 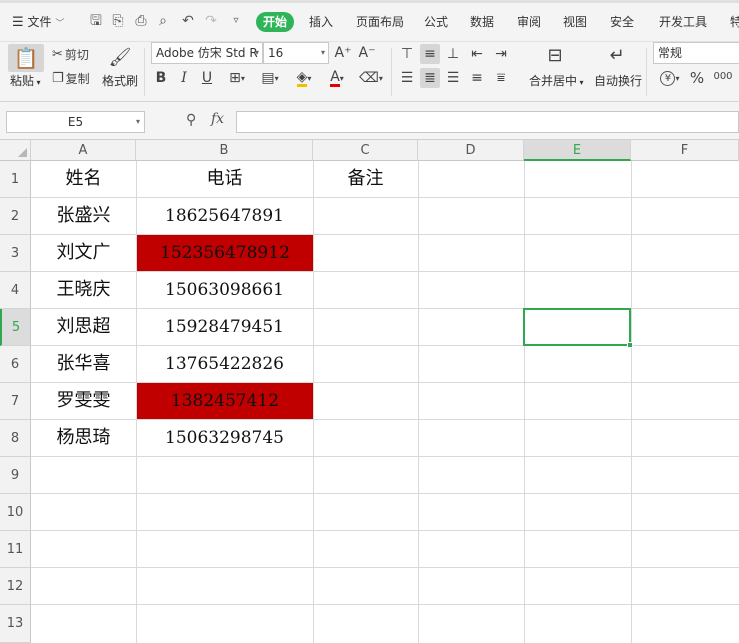 What do you see at coordinates (407, 54) in the screenshot?
I see `align-top-icon: ⊤` at bounding box center [407, 54].